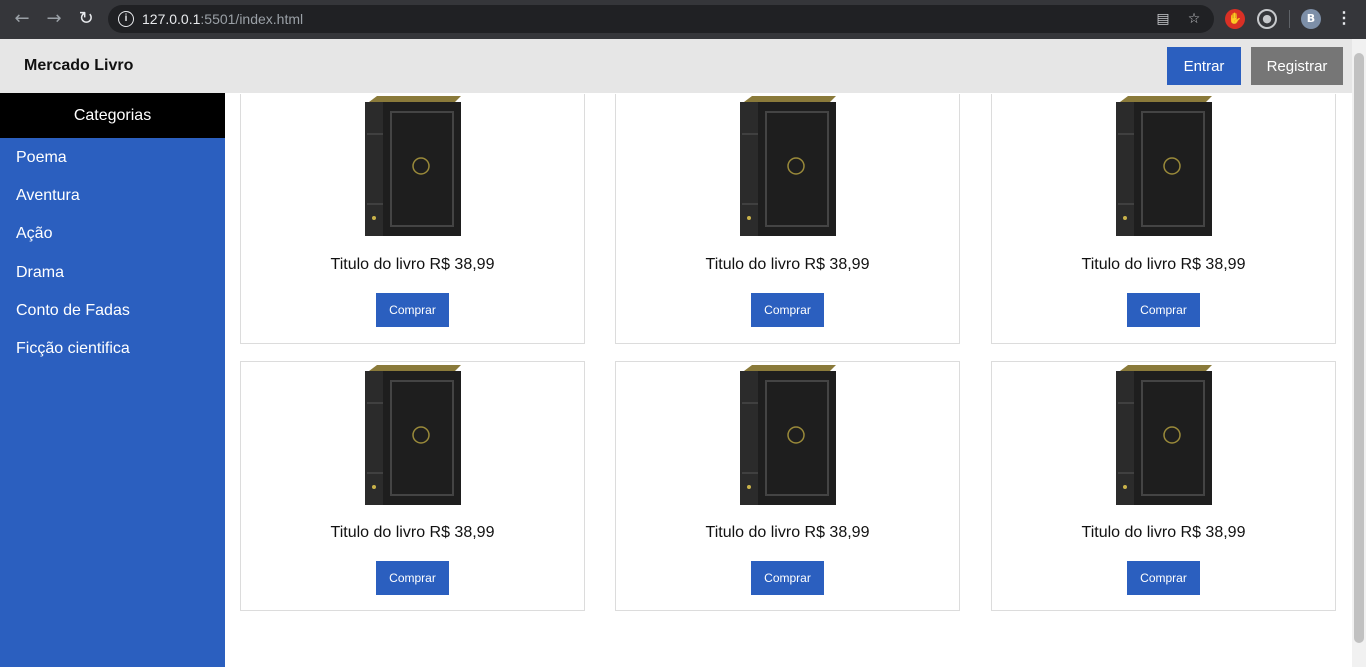  What do you see at coordinates (112, 203) in the screenshot?
I see `category-item-aventura: Aventura` at bounding box center [112, 203].